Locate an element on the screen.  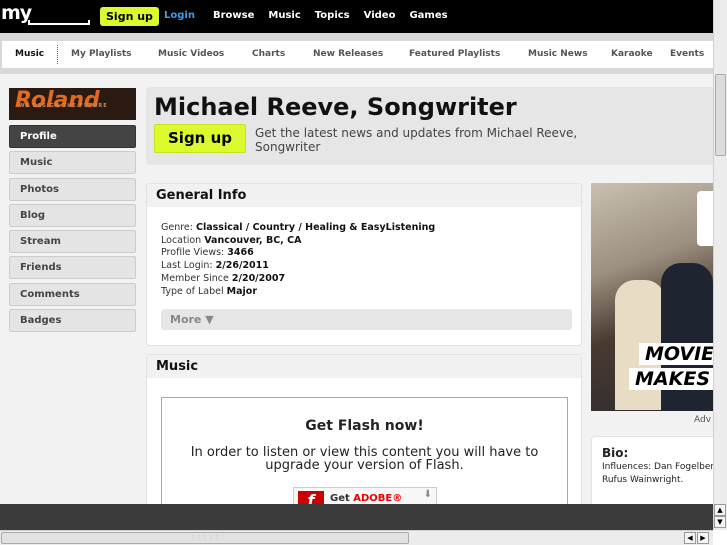
vertical-scroll-thumb is located at coordinates (720, 115).